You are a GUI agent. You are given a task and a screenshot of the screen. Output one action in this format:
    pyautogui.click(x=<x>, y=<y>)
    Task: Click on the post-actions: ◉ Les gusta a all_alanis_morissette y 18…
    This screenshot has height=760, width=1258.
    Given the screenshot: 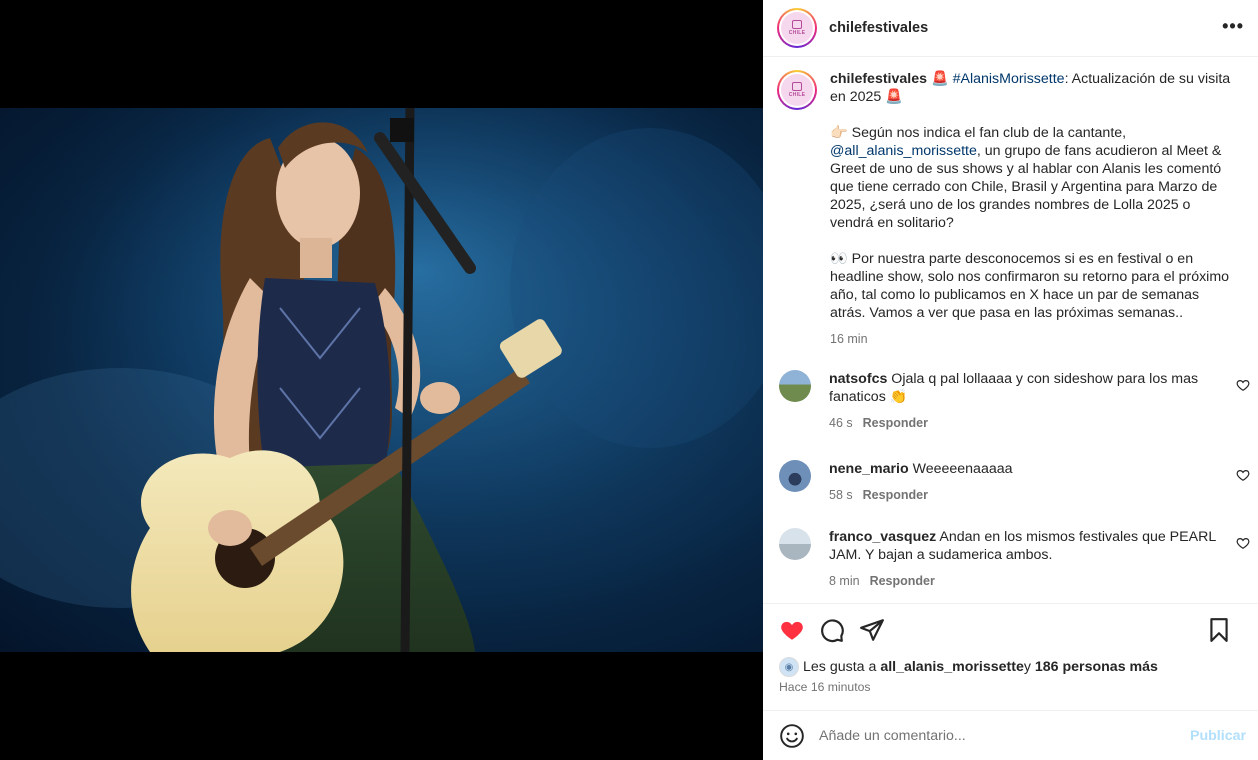 What is the action you would take?
    pyautogui.click(x=1010, y=656)
    